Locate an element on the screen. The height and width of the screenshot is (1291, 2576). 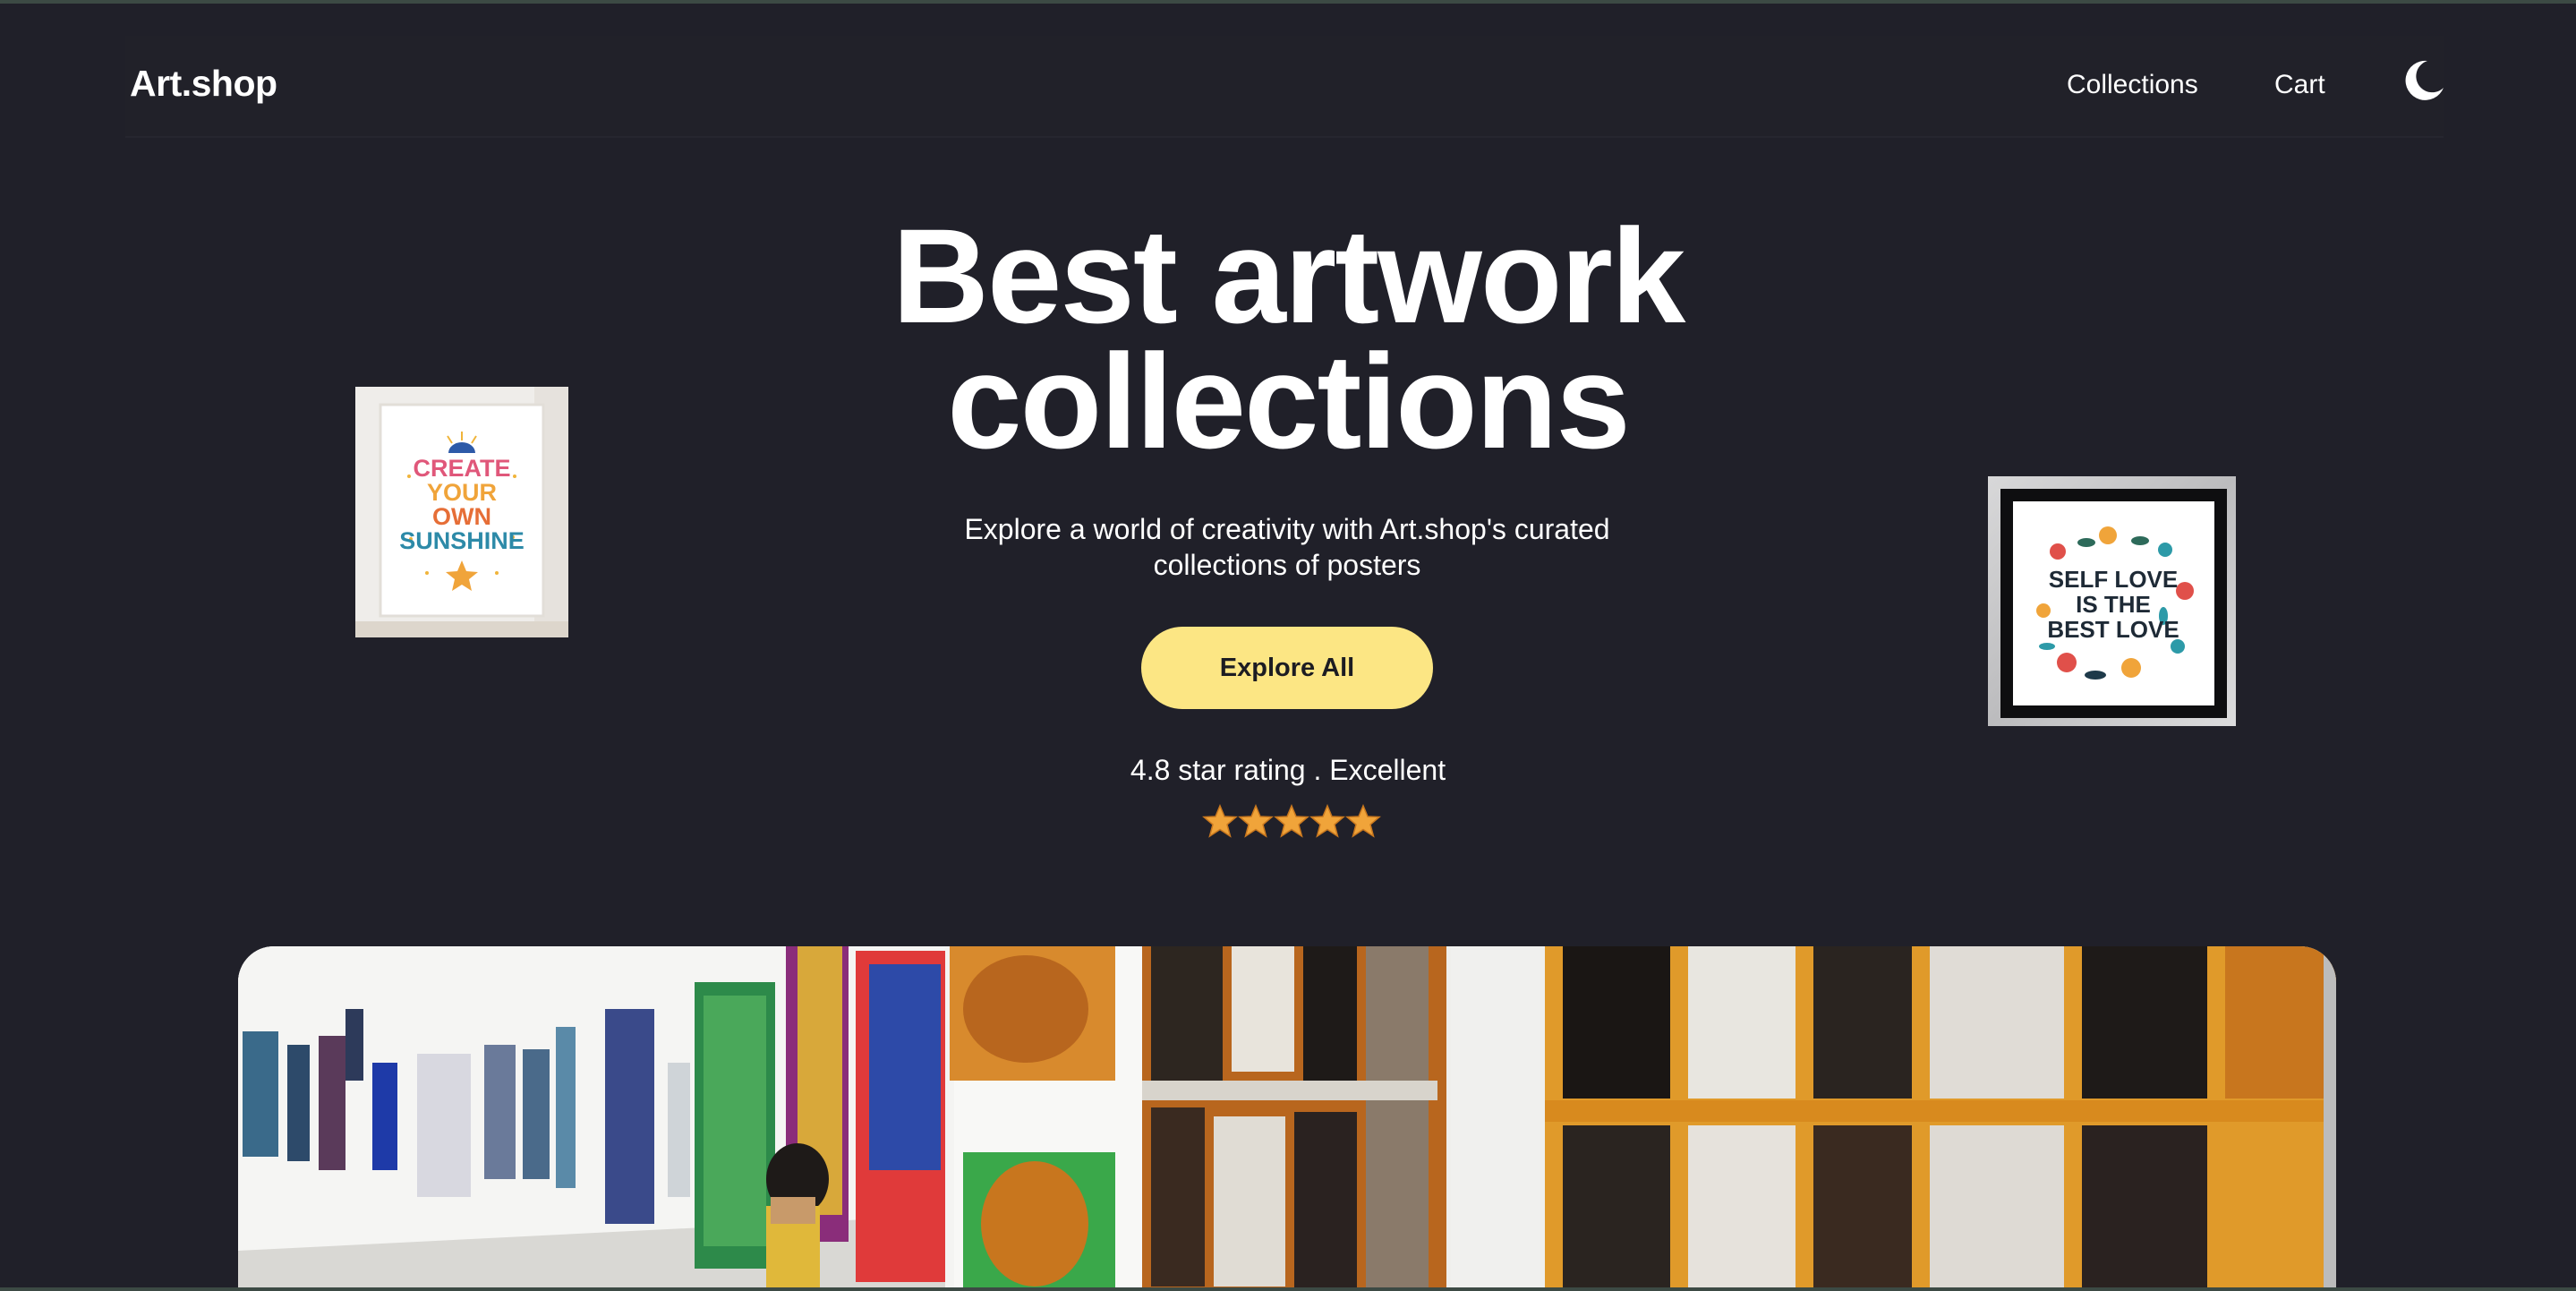
star-rating is located at coordinates (1291, 822).